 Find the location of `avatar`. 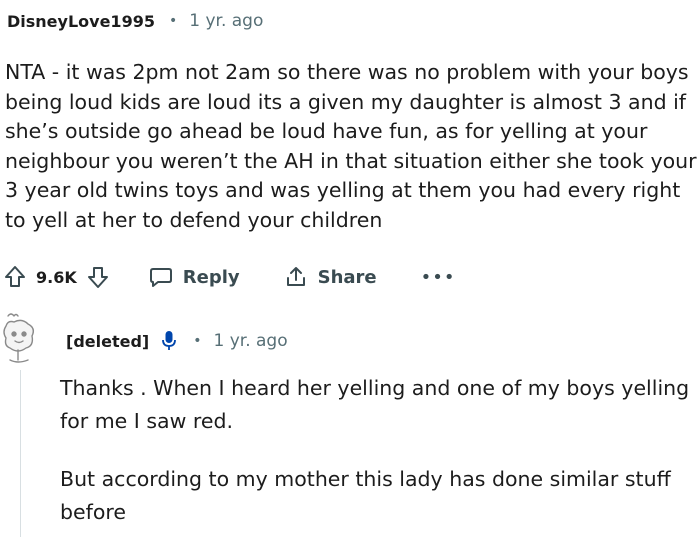

avatar is located at coordinates (20, 338).